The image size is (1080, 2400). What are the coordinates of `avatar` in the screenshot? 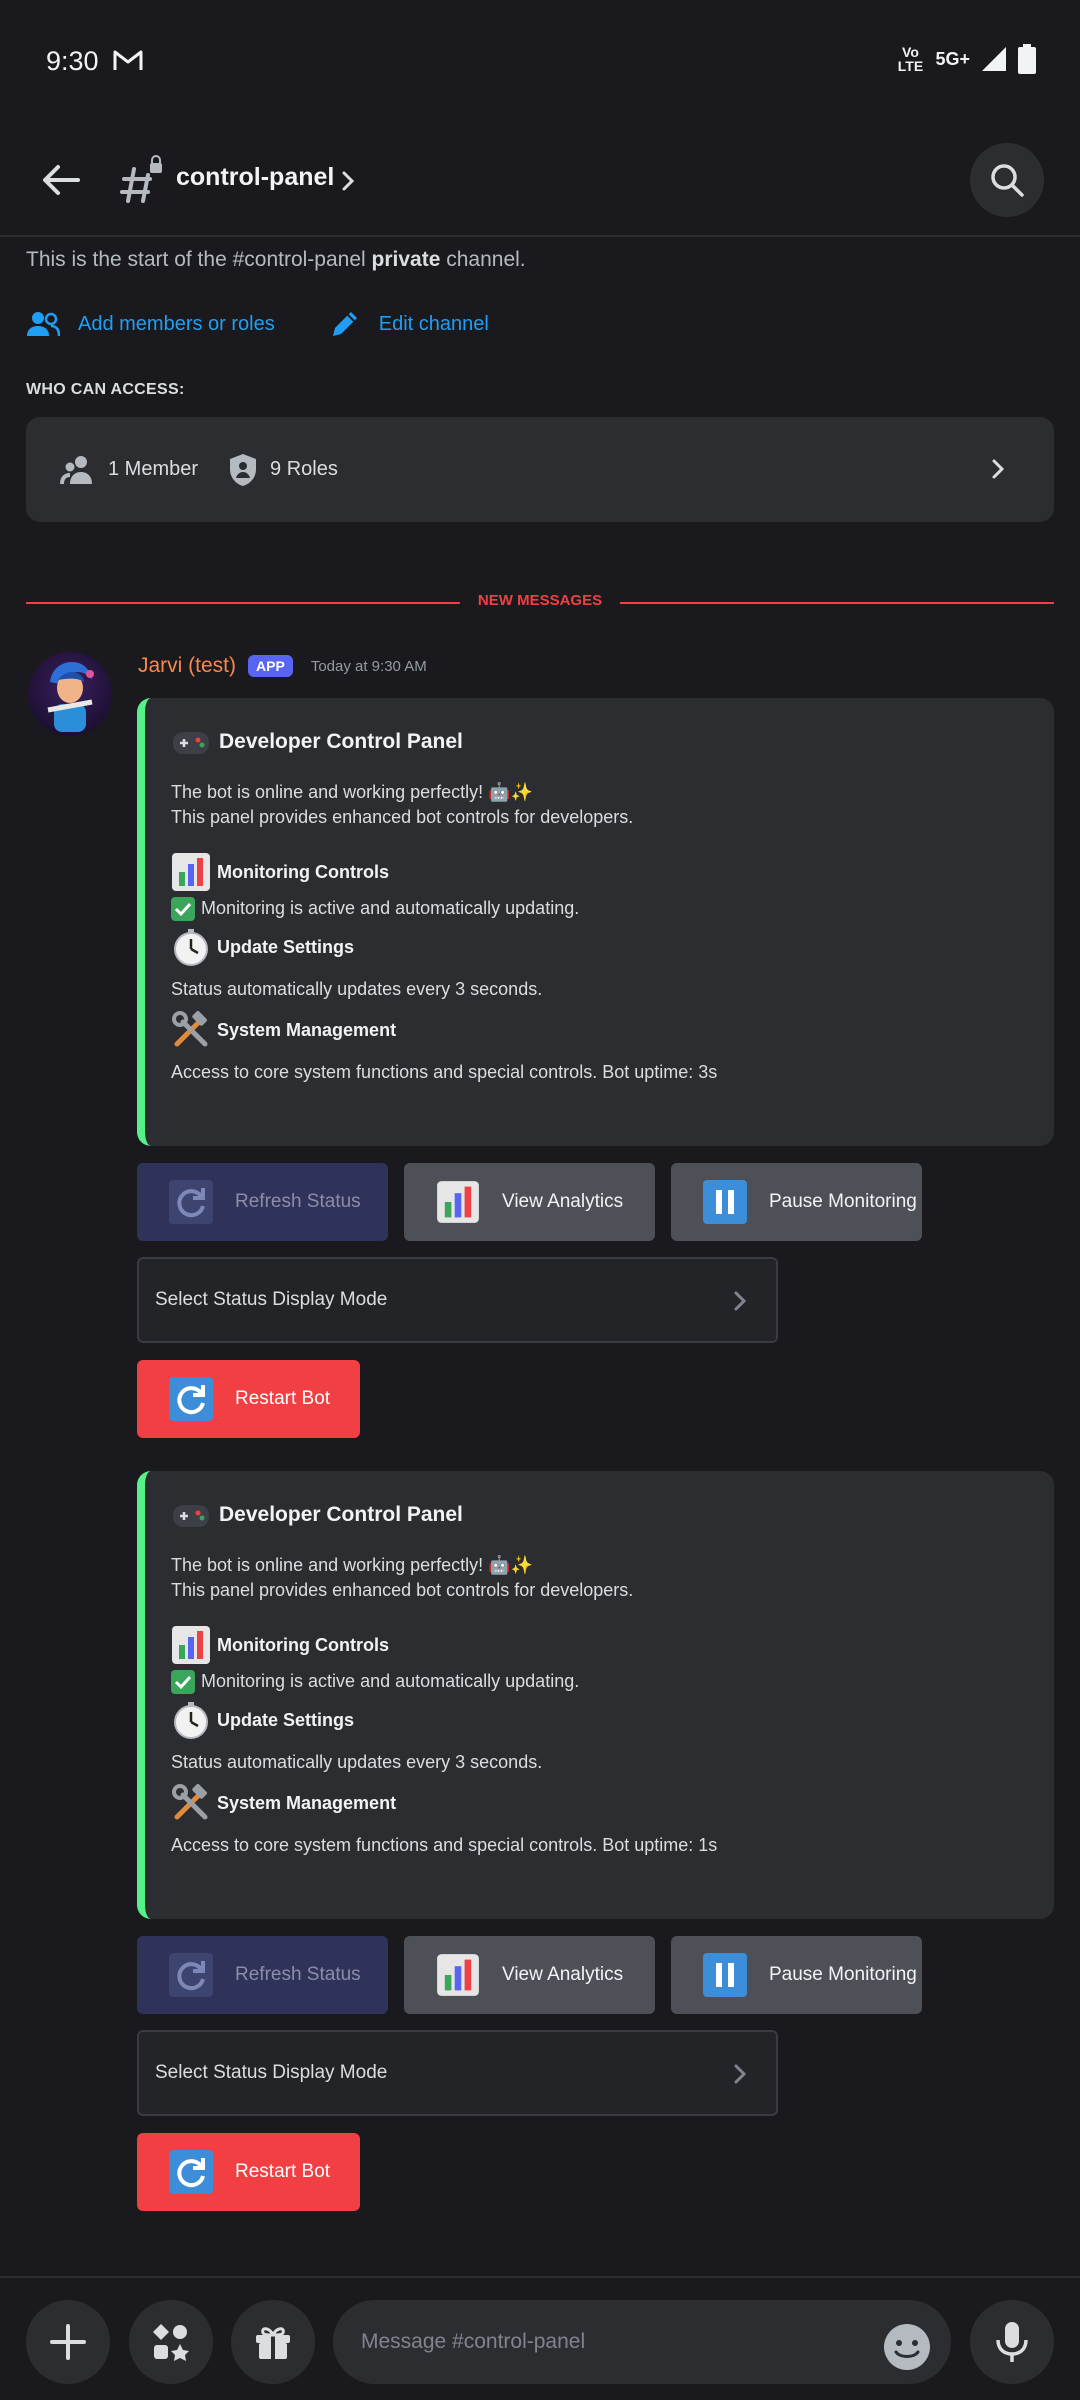 It's located at (70, 694).